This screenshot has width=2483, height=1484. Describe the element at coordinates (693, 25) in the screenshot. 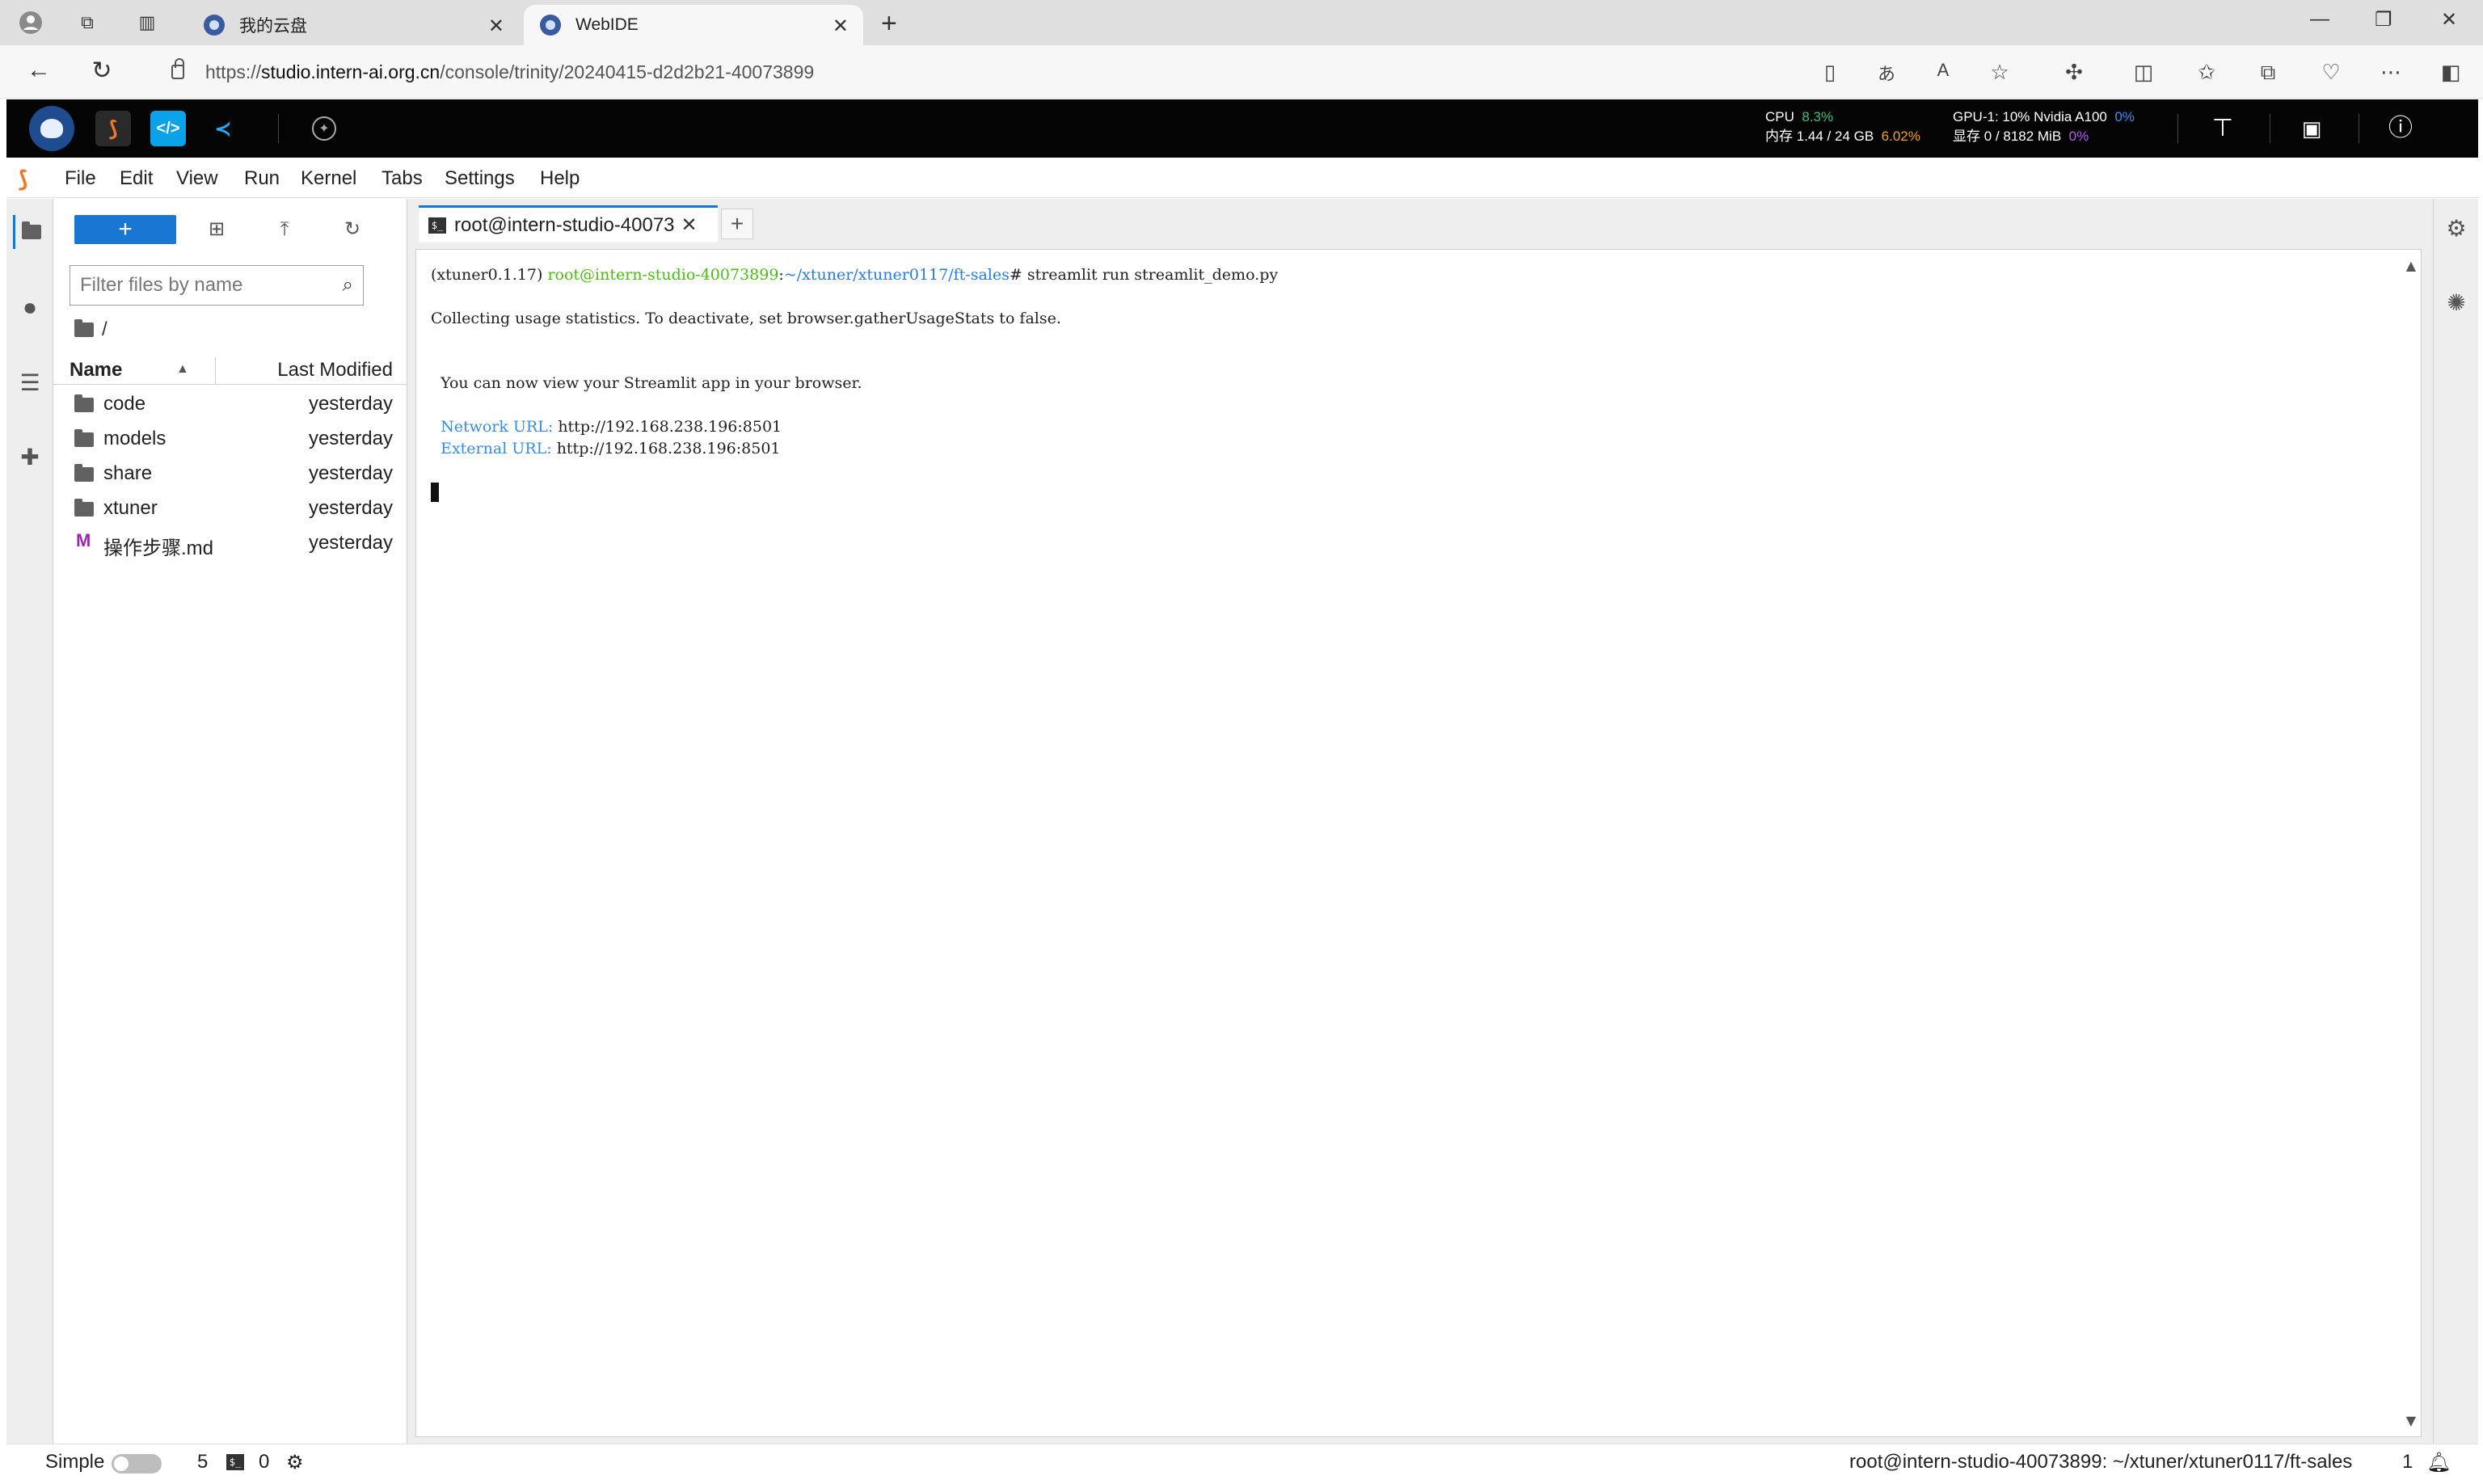

I see `browser-tab-webide: WebIDE ✕` at that location.